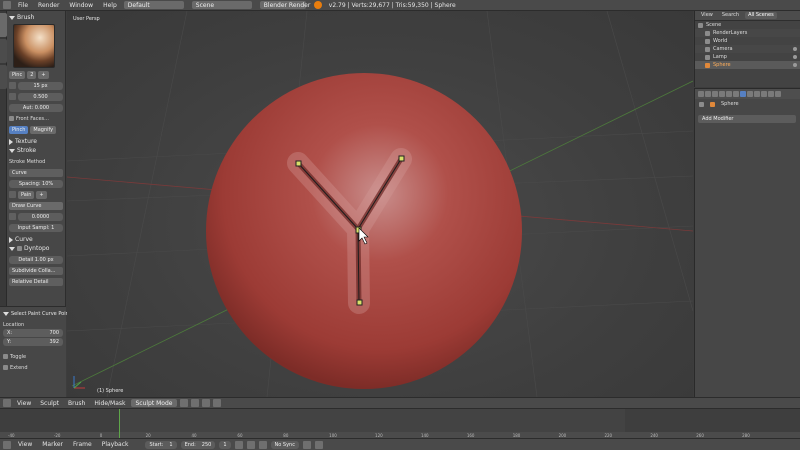 This screenshot has height=450, width=800. Describe the element at coordinates (43, 129) in the screenshot. I see `magnify-button: Magnify` at that location.